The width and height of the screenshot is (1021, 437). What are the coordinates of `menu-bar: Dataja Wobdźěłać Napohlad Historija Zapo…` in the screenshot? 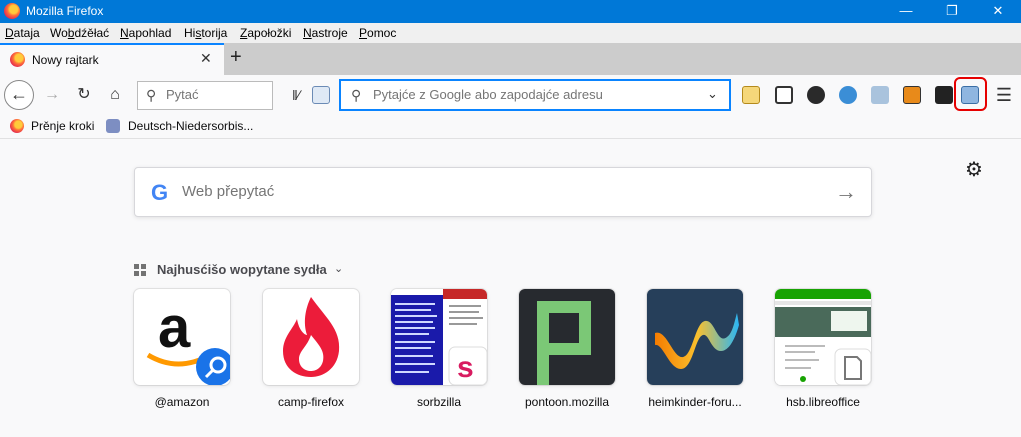 It's located at (510, 33).